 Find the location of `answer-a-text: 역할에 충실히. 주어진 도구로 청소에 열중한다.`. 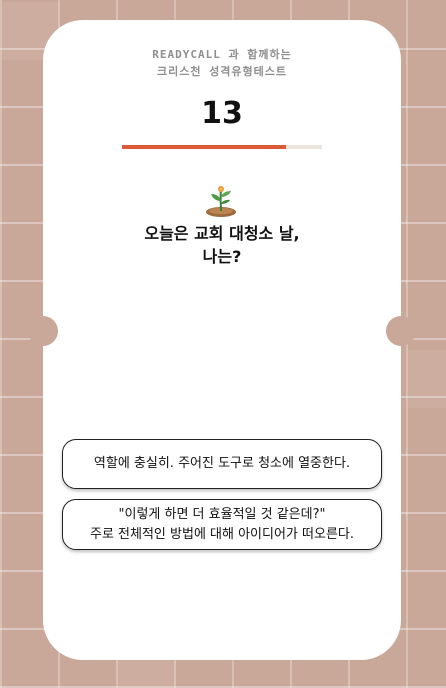

answer-a-text: 역할에 충실히. 주어진 도구로 청소에 열중한다. is located at coordinates (222, 463).